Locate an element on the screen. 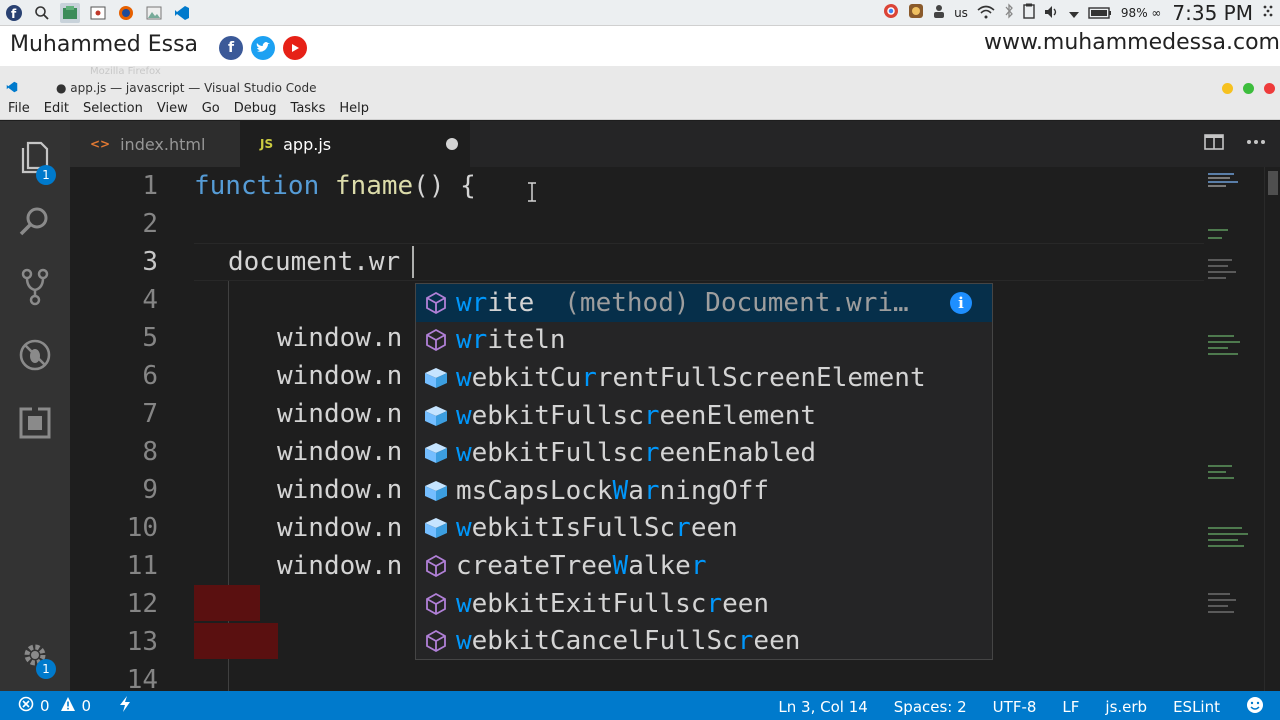 This screenshot has height=720, width=1280. menu-file: File is located at coordinates (19, 108).